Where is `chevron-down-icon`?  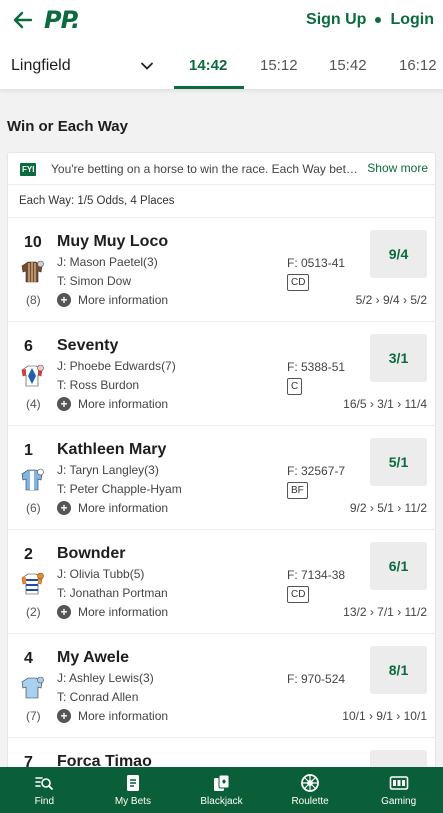
chevron-down-icon is located at coordinates (147, 66).